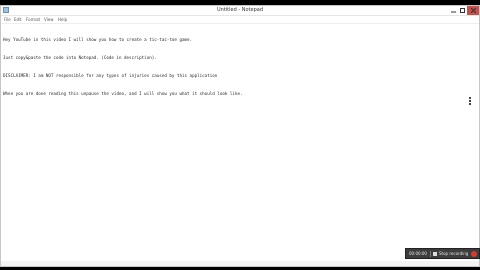  I want to click on menu-file: File, so click(7, 19).